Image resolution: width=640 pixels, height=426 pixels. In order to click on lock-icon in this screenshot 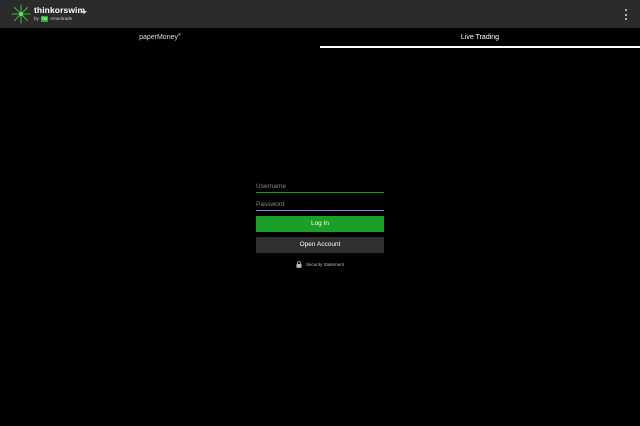, I will do `click(299, 264)`.